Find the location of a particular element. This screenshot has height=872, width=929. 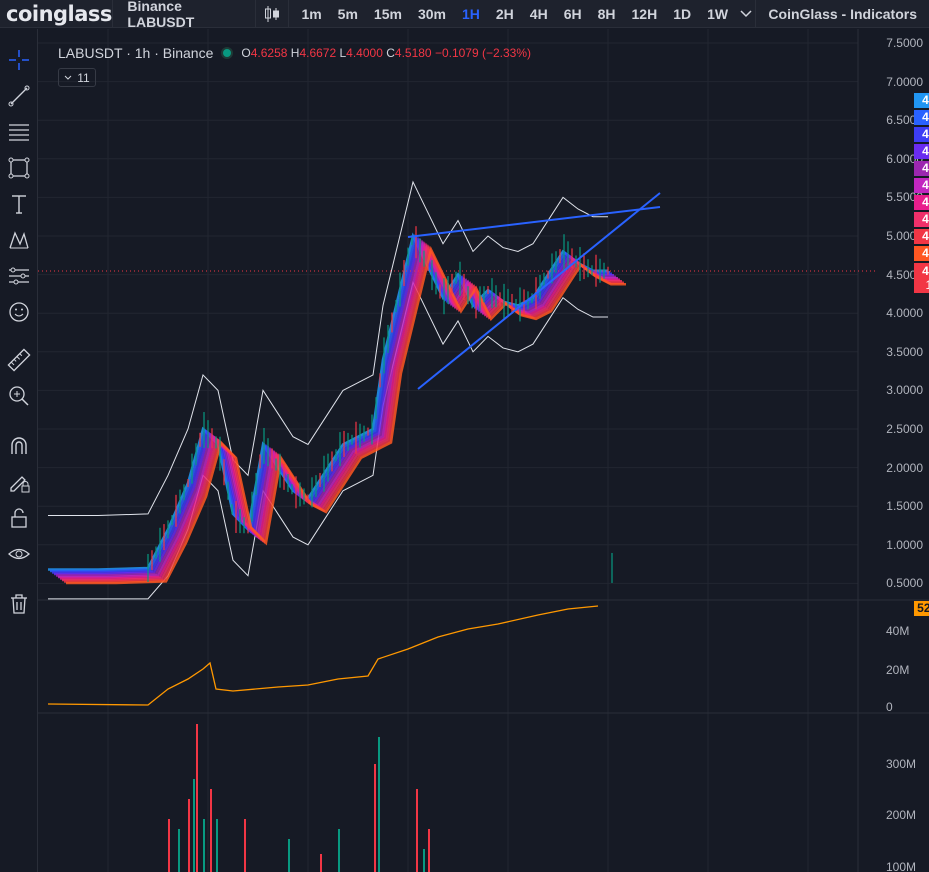

lock-tool is located at coordinates (19, 518).